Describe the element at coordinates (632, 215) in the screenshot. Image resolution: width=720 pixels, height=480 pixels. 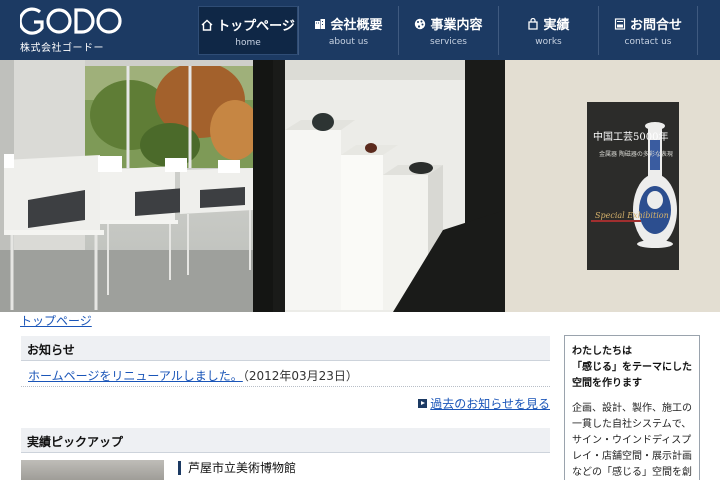
I see `poster-special: Special Exhibition` at that location.